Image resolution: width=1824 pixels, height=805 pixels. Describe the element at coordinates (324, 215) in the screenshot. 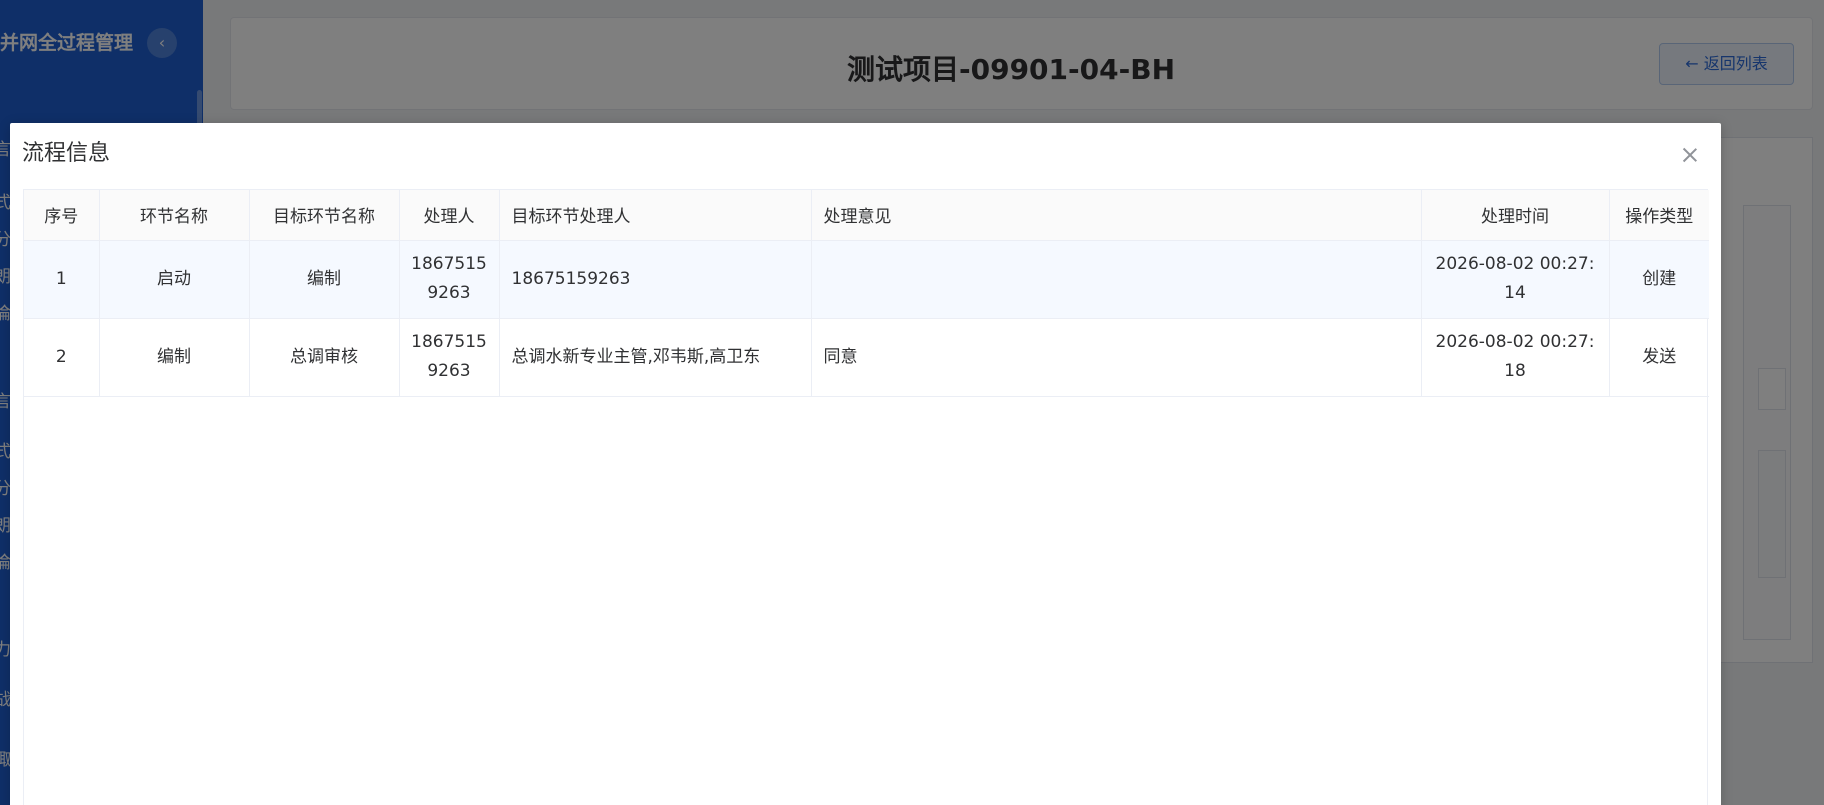

I see `column-header-target-step: 目标环节名称` at that location.